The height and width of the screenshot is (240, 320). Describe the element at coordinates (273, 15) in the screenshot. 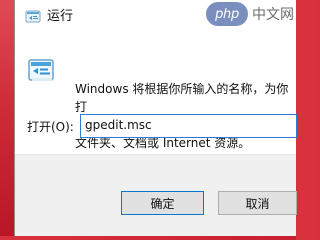

I see `watermark-text: 中文网` at that location.